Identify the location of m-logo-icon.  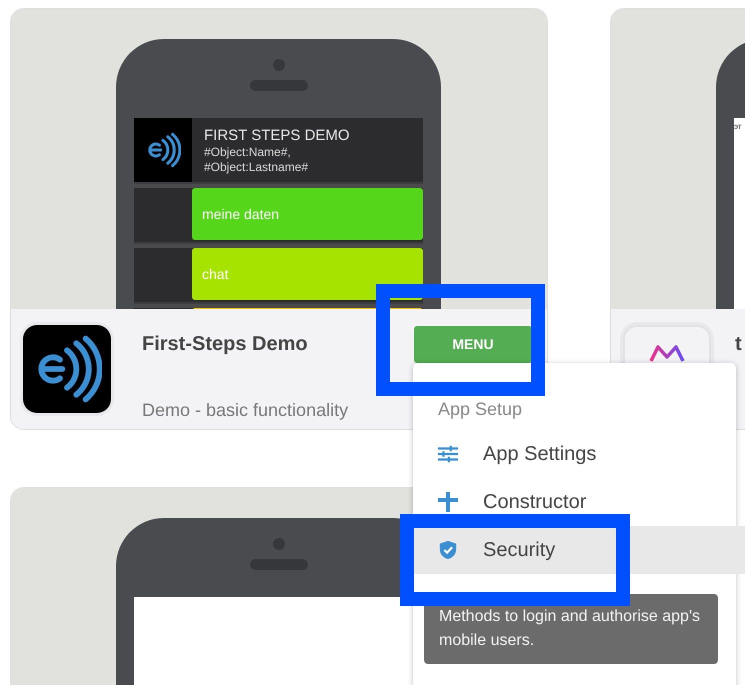
(667, 353).